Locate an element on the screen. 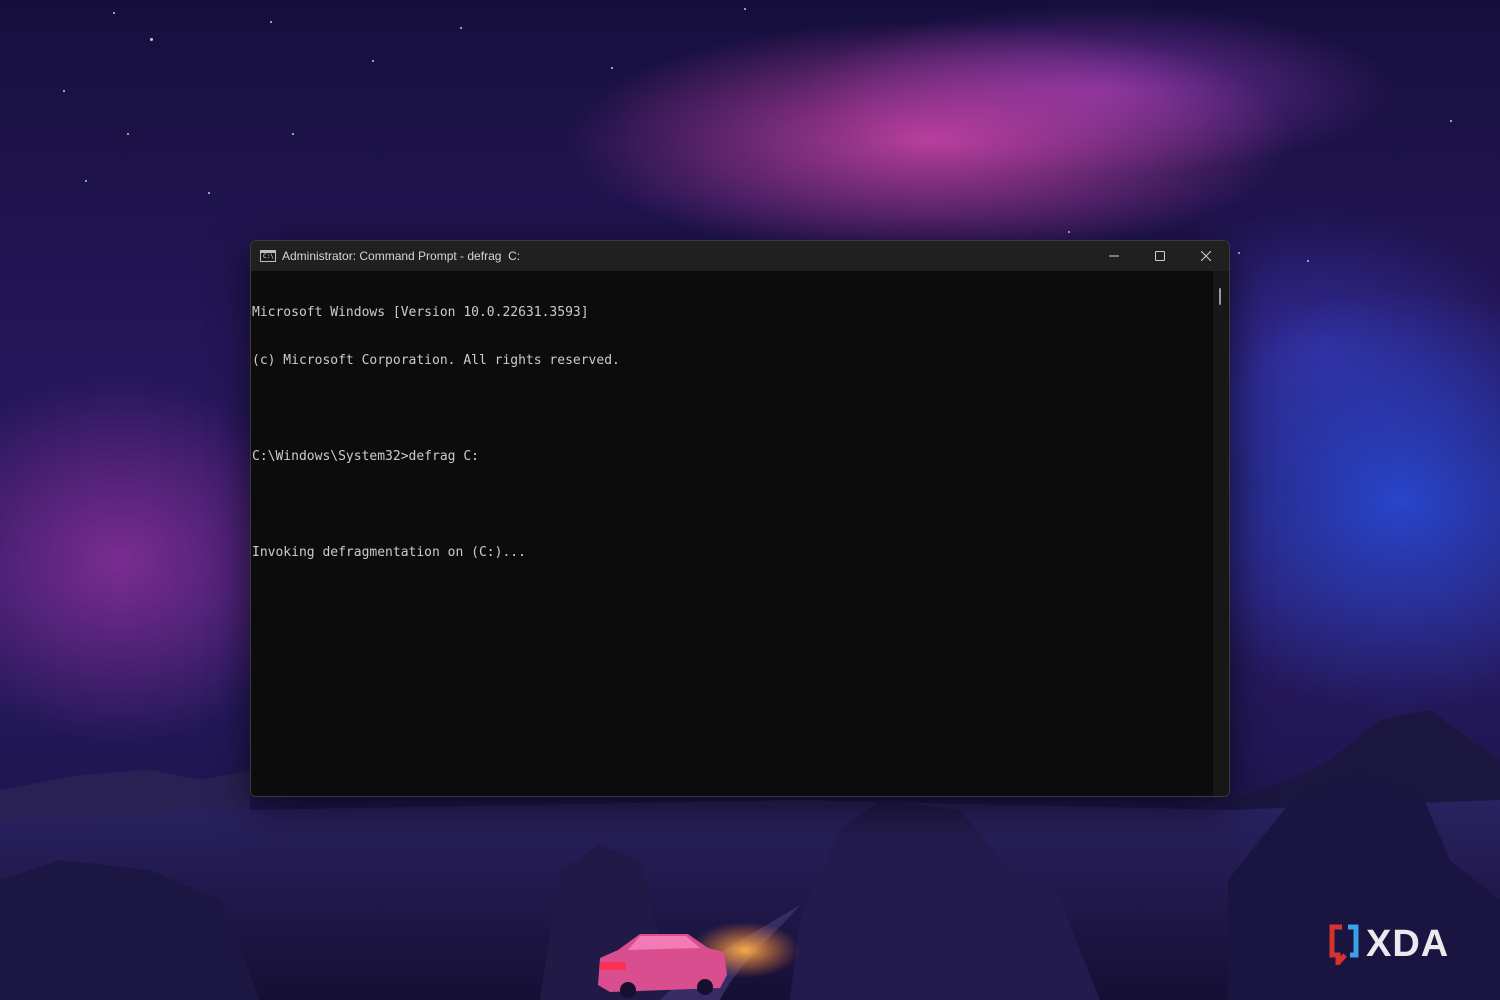 The width and height of the screenshot is (1500, 1000). console-line: C:\Windows\System32>defrag C: is located at coordinates (365, 456).